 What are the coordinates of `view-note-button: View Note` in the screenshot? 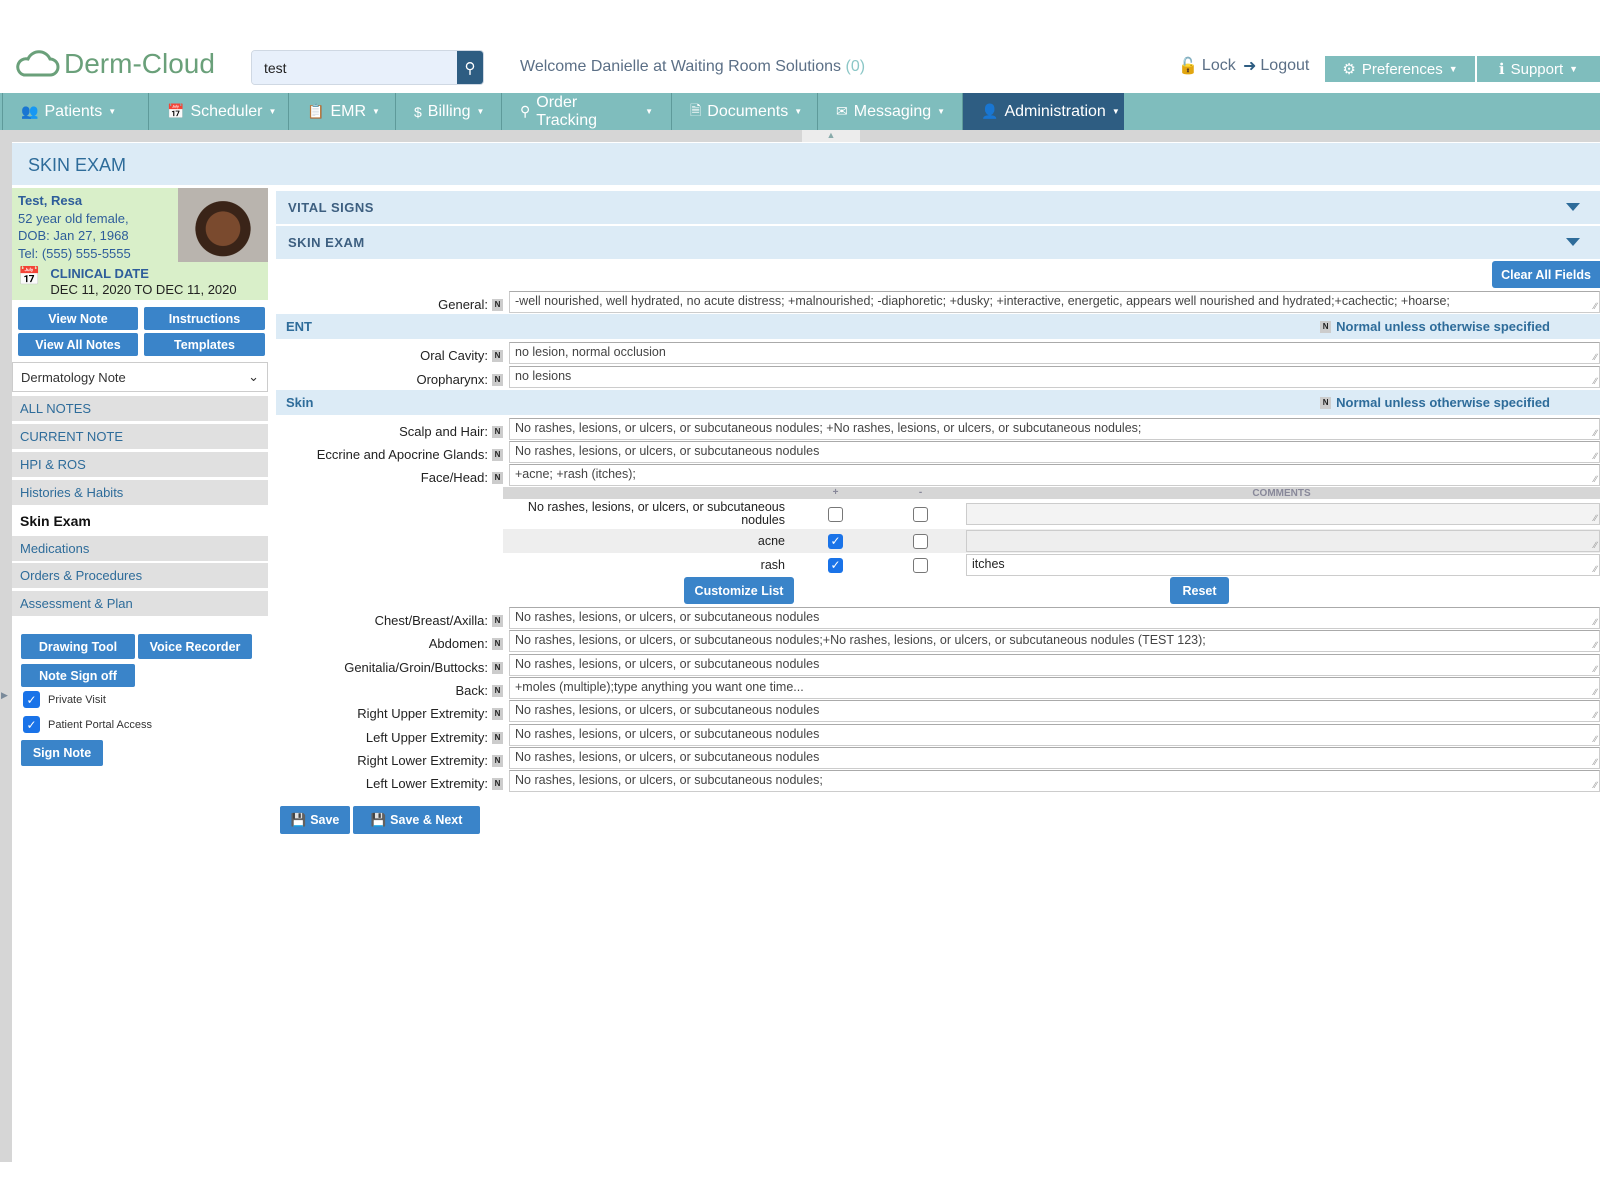 It's located at (78, 318).